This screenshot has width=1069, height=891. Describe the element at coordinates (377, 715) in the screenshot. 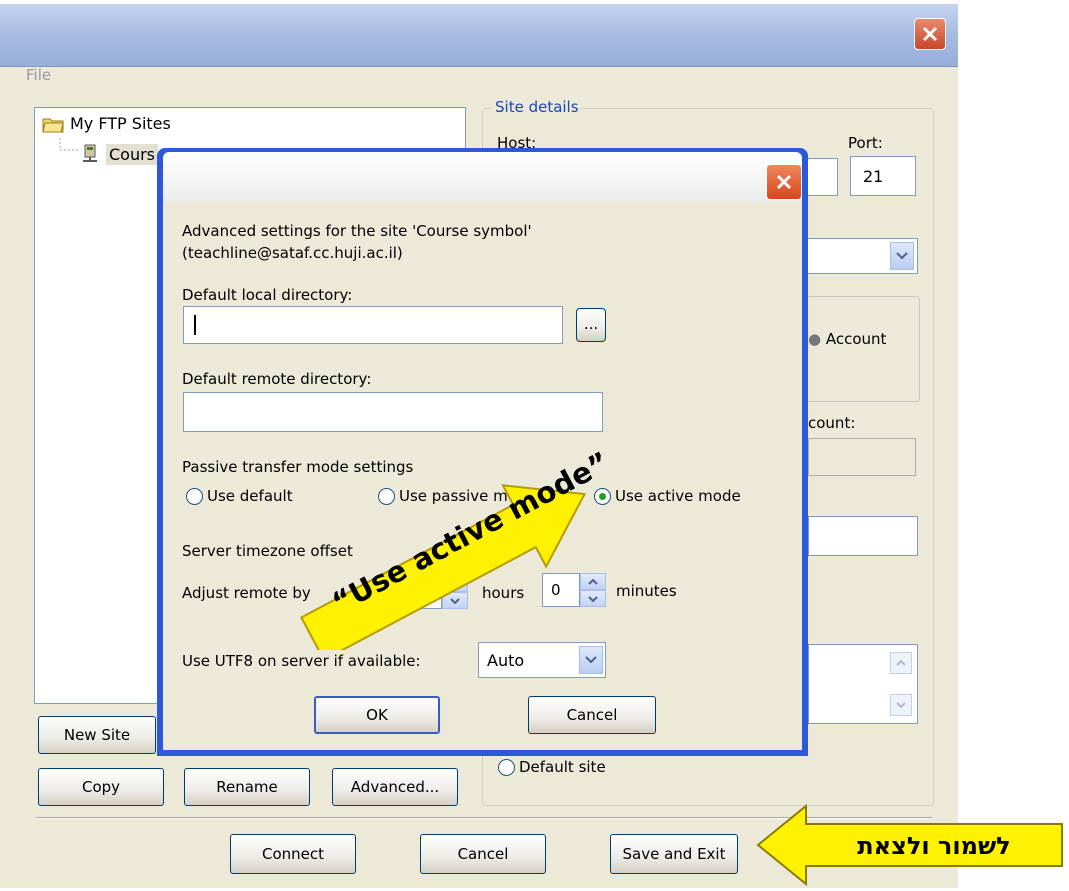

I see `dialog-ok-button: OK` at that location.